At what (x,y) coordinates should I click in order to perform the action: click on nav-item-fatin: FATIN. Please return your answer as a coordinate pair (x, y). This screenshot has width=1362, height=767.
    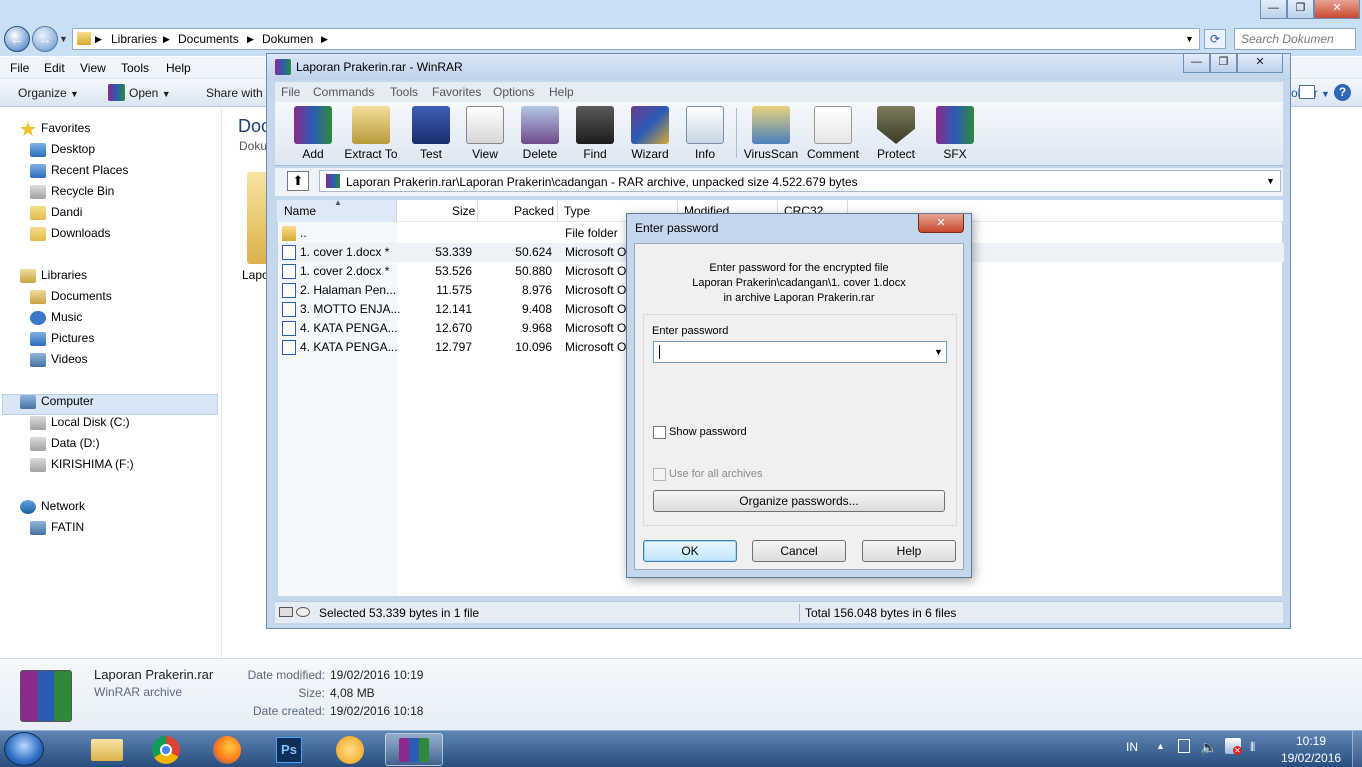
    Looking at the image, I should click on (57, 527).